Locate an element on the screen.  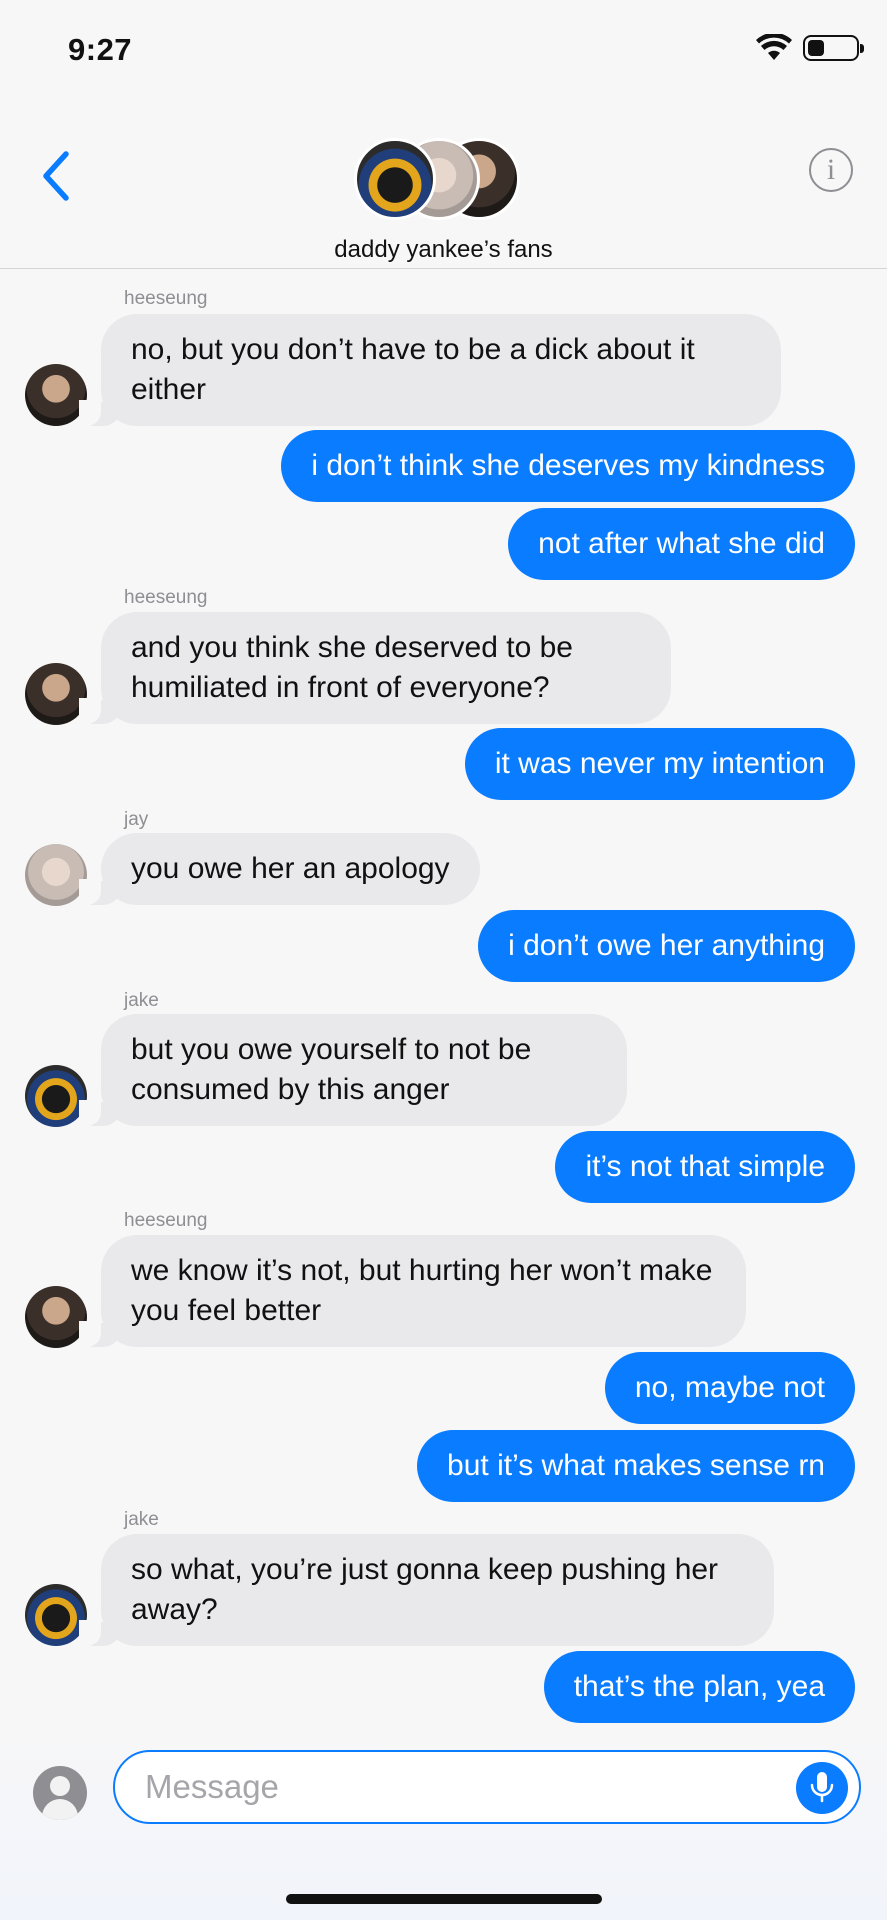
status-icons is located at coordinates (809, 48).